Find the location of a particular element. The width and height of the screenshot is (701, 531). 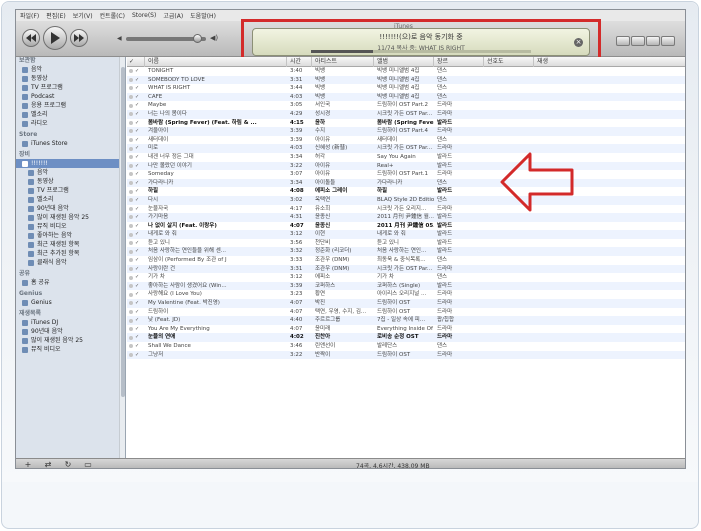

volume-slider-knob is located at coordinates (197, 38).